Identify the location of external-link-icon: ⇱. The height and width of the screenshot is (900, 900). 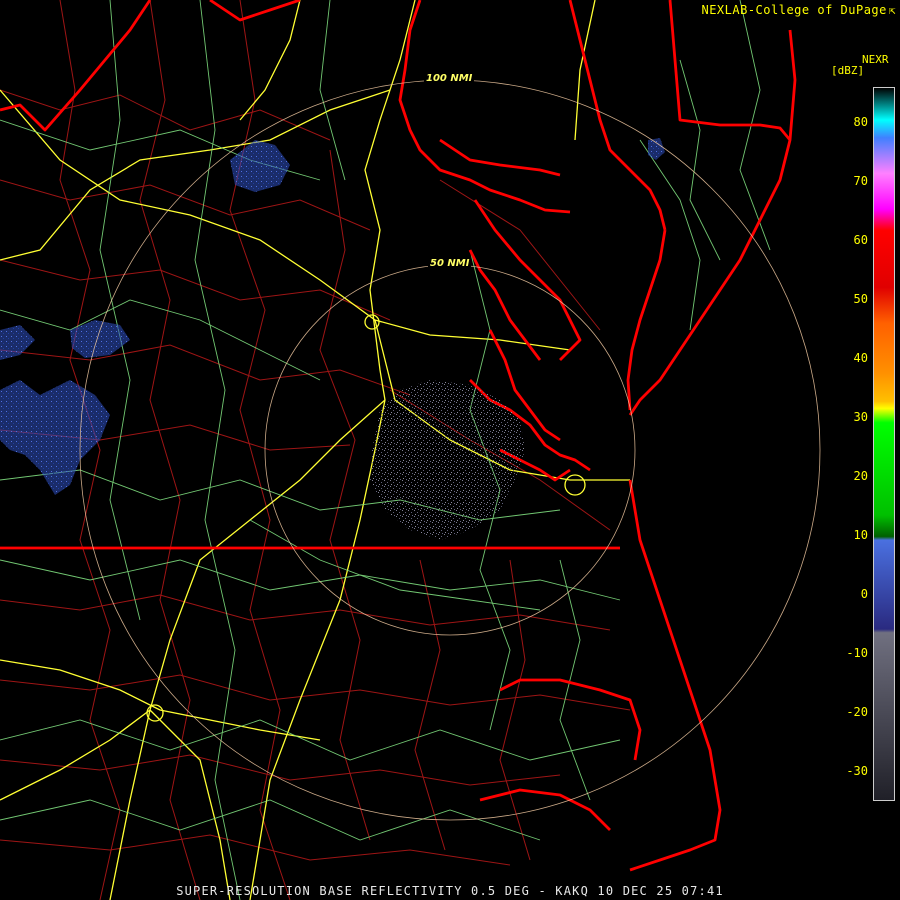
(892, 10).